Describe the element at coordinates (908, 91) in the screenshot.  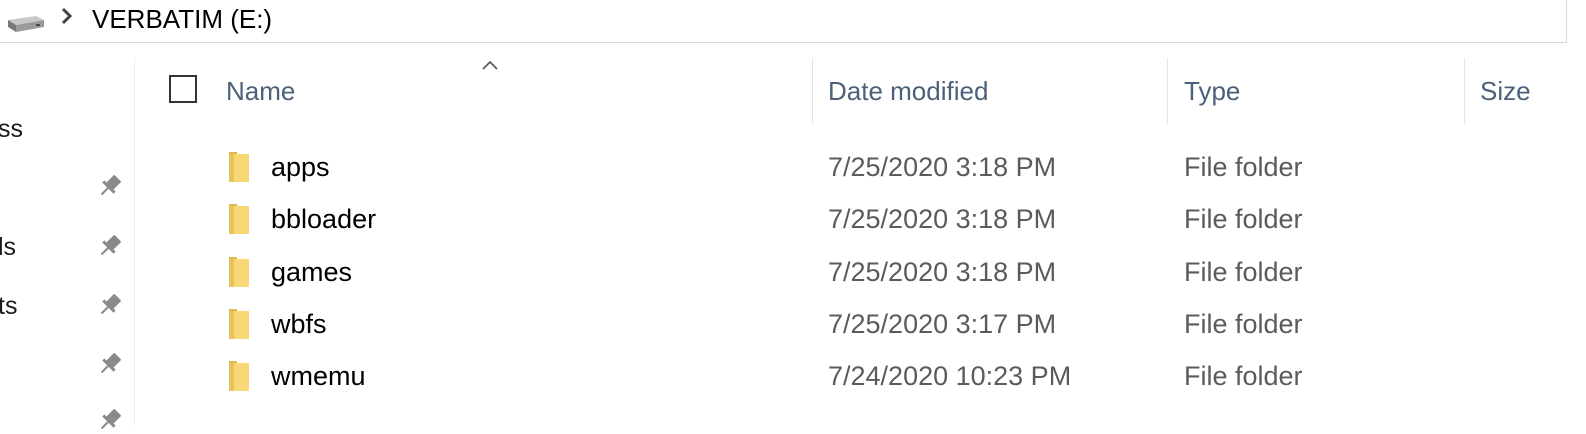
I see `column-header-date-modified: Date modified` at that location.